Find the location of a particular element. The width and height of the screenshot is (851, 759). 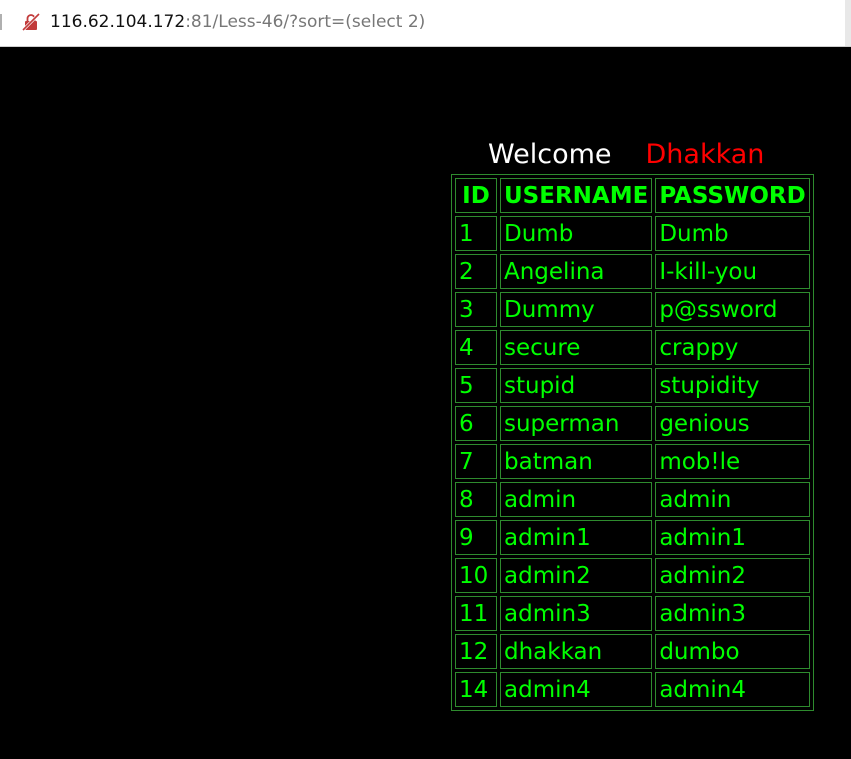

table-row: 10 admin2 admin2 is located at coordinates (632, 575).